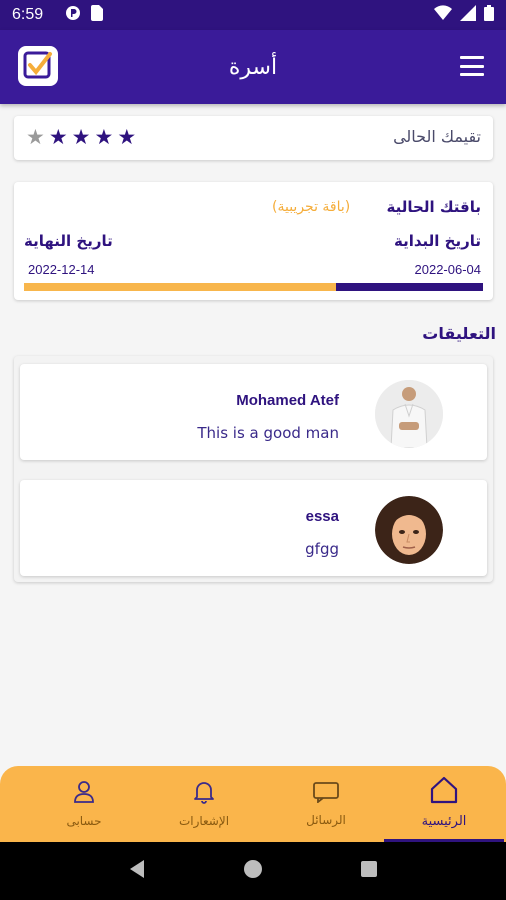  I want to click on nav-messages-label: الرسائل, so click(326, 820).